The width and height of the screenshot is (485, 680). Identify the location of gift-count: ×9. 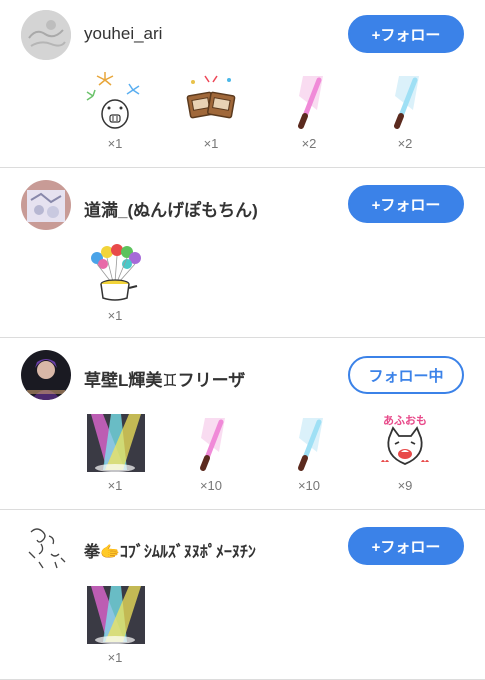
(405, 485).